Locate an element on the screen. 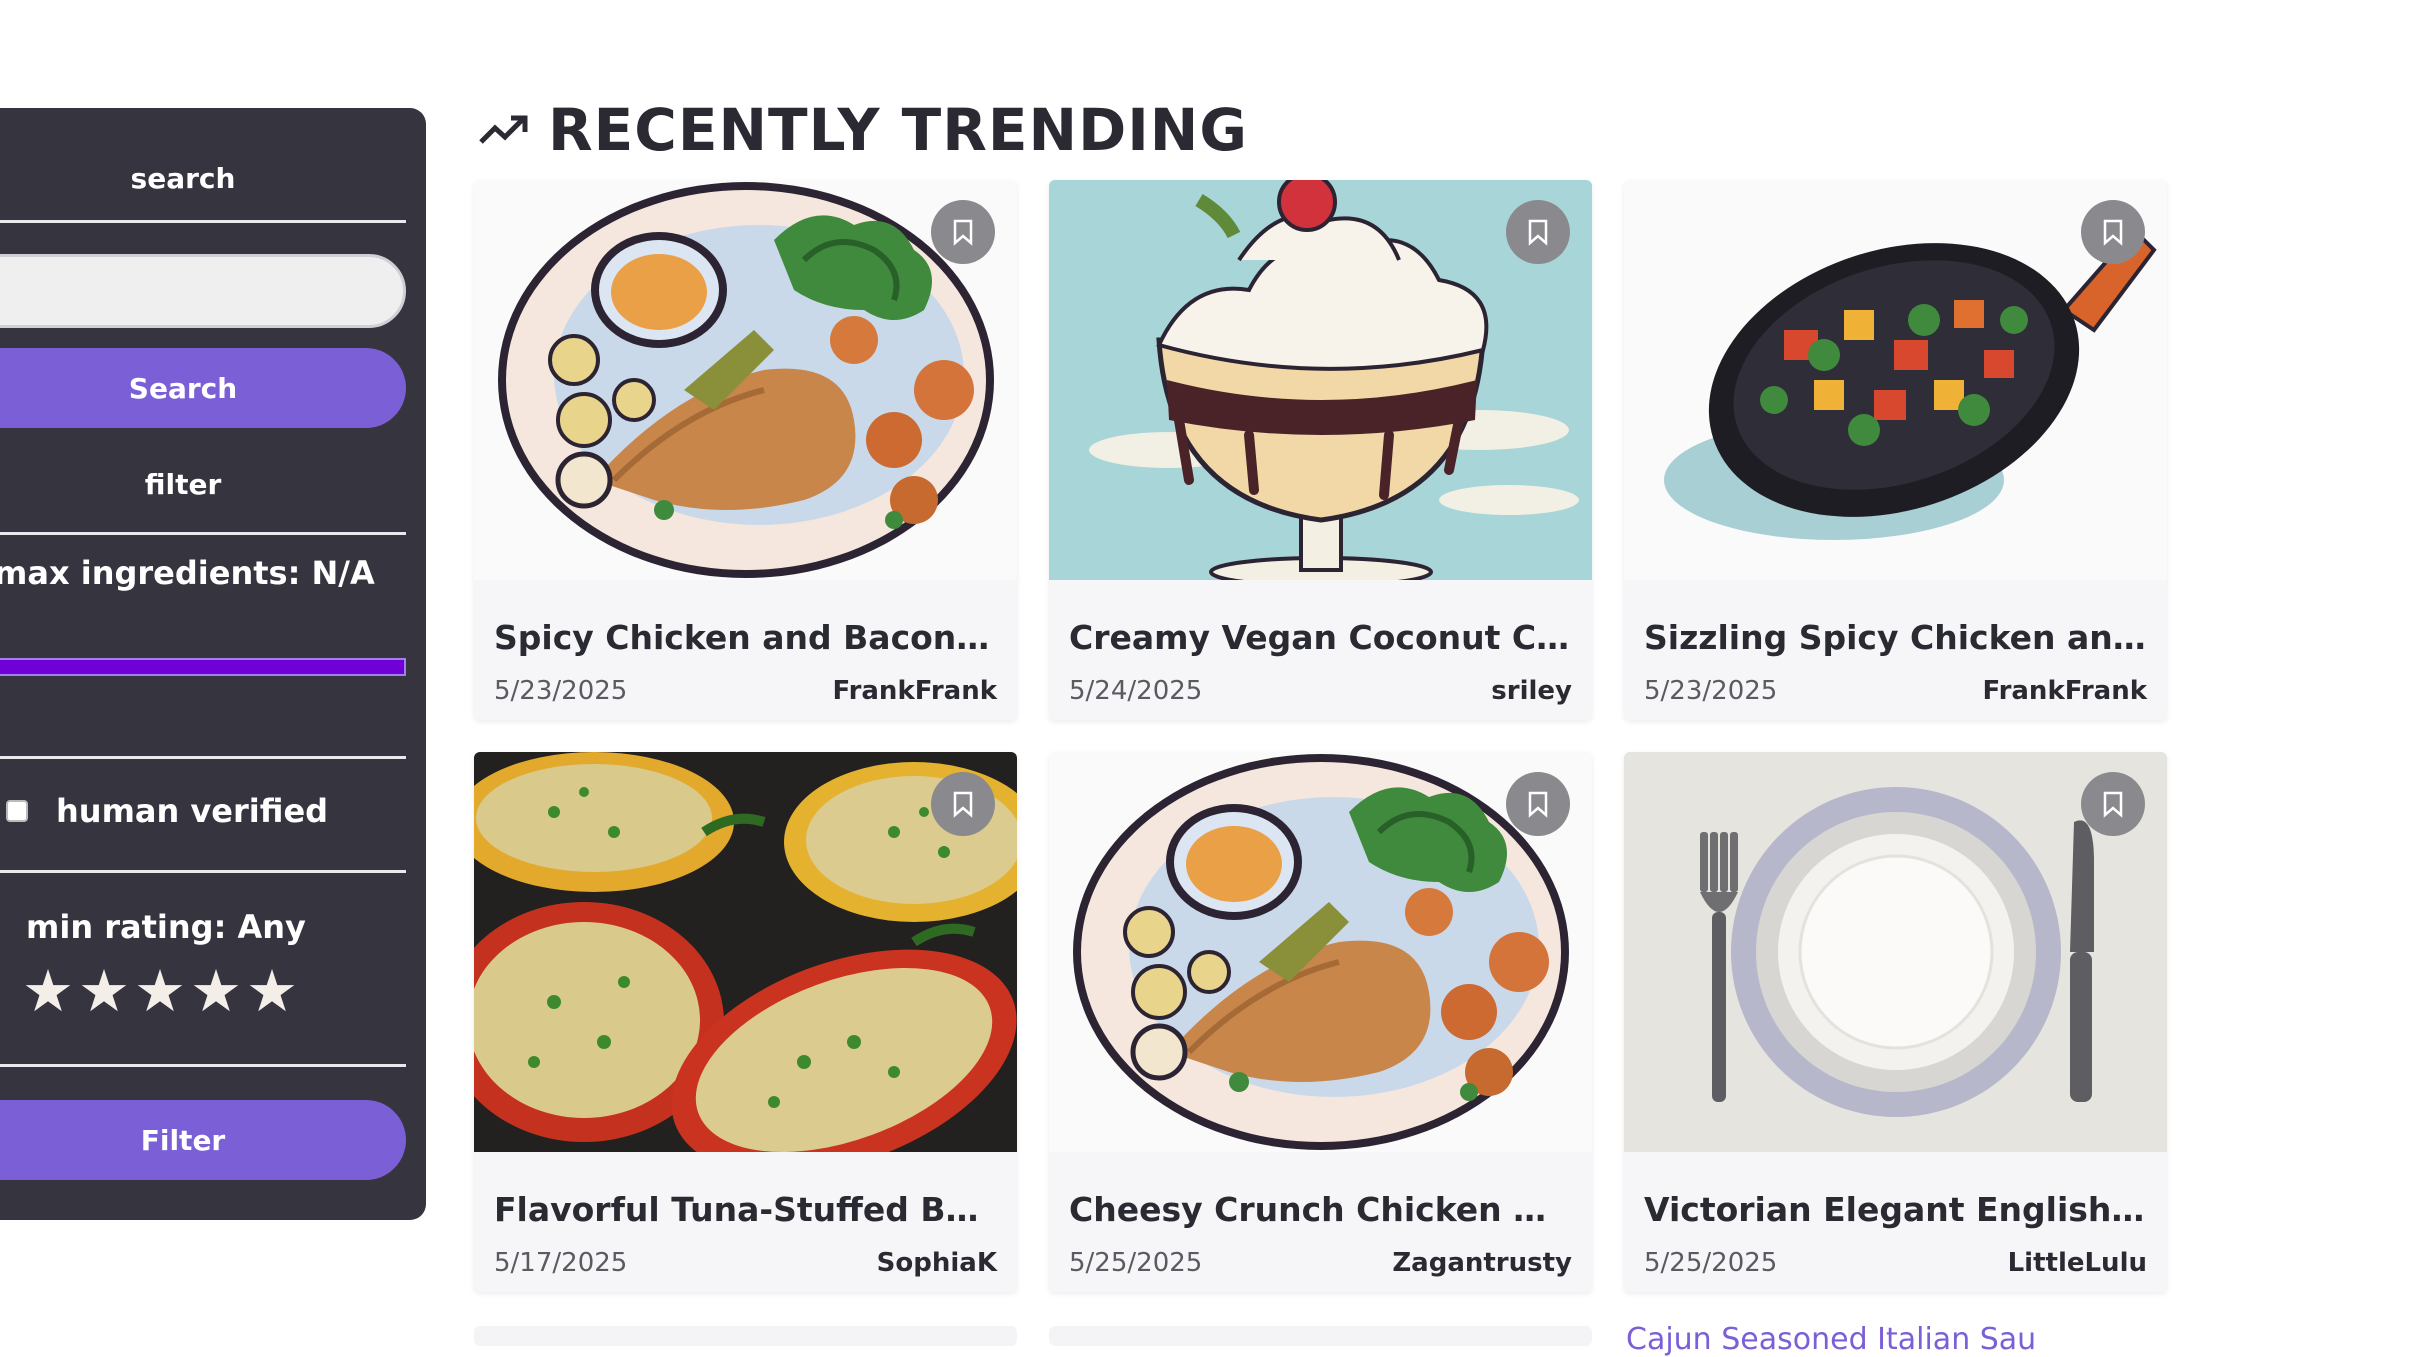  human-verified-checkbox is located at coordinates (17, 811).